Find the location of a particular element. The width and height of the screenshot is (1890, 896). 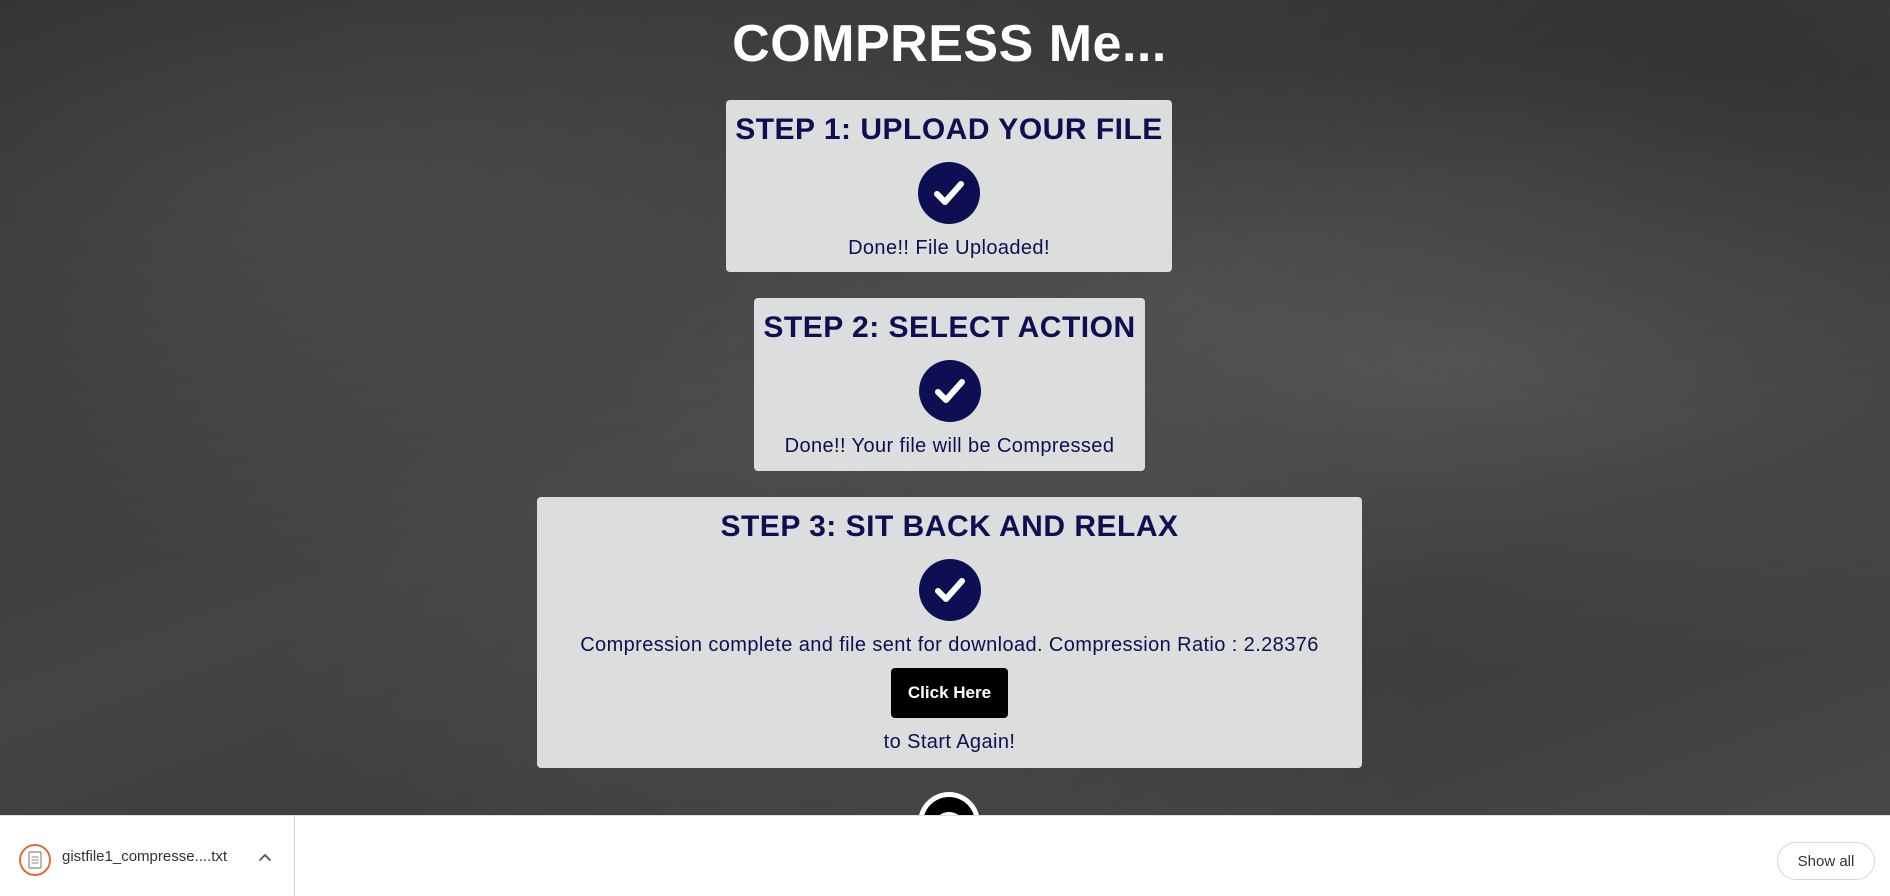

download-item: gistfile1_compresse....txt is located at coordinates (147, 856).